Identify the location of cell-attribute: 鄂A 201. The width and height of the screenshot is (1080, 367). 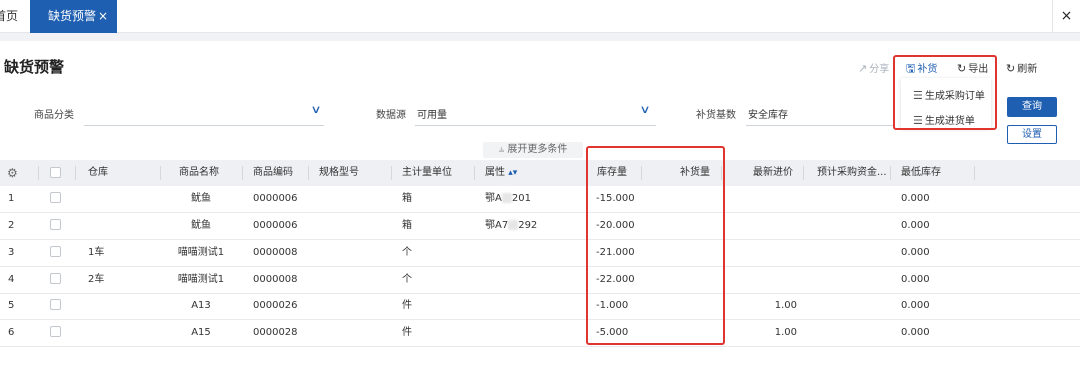
(508, 199).